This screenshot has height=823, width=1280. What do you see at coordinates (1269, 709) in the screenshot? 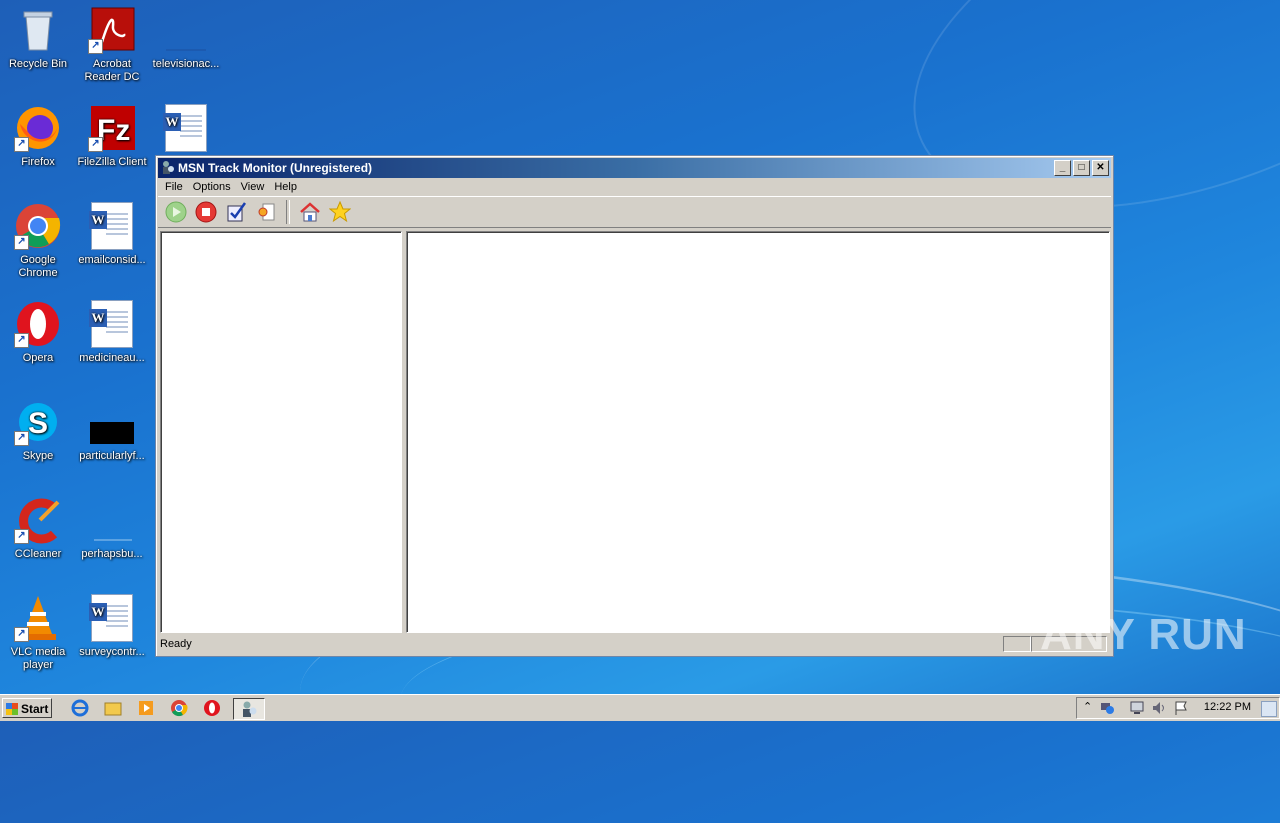
I see `show-desktop-button` at bounding box center [1269, 709].